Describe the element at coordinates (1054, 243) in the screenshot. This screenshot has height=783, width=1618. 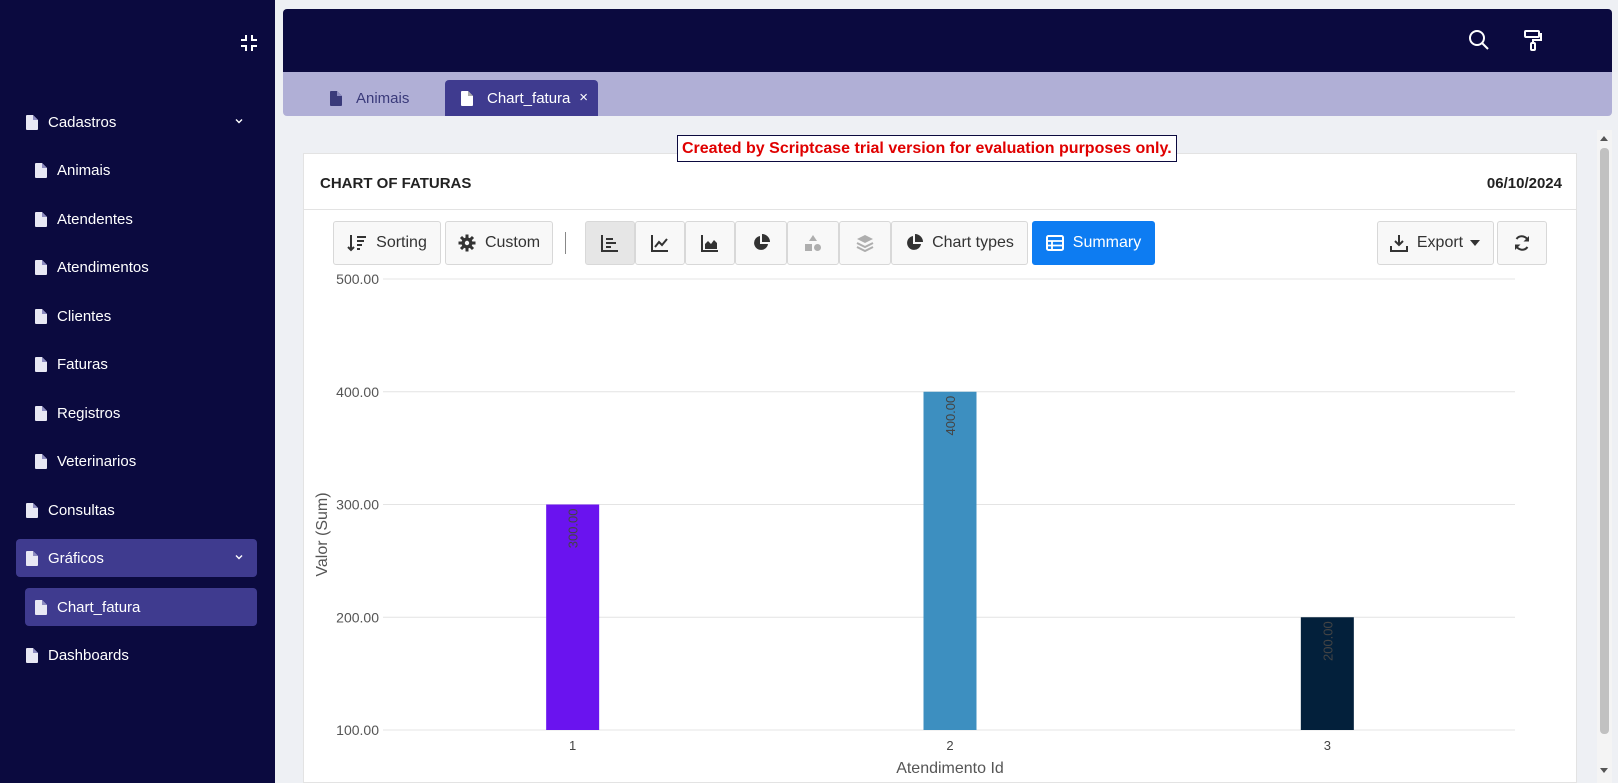
I see `table-icon` at that location.